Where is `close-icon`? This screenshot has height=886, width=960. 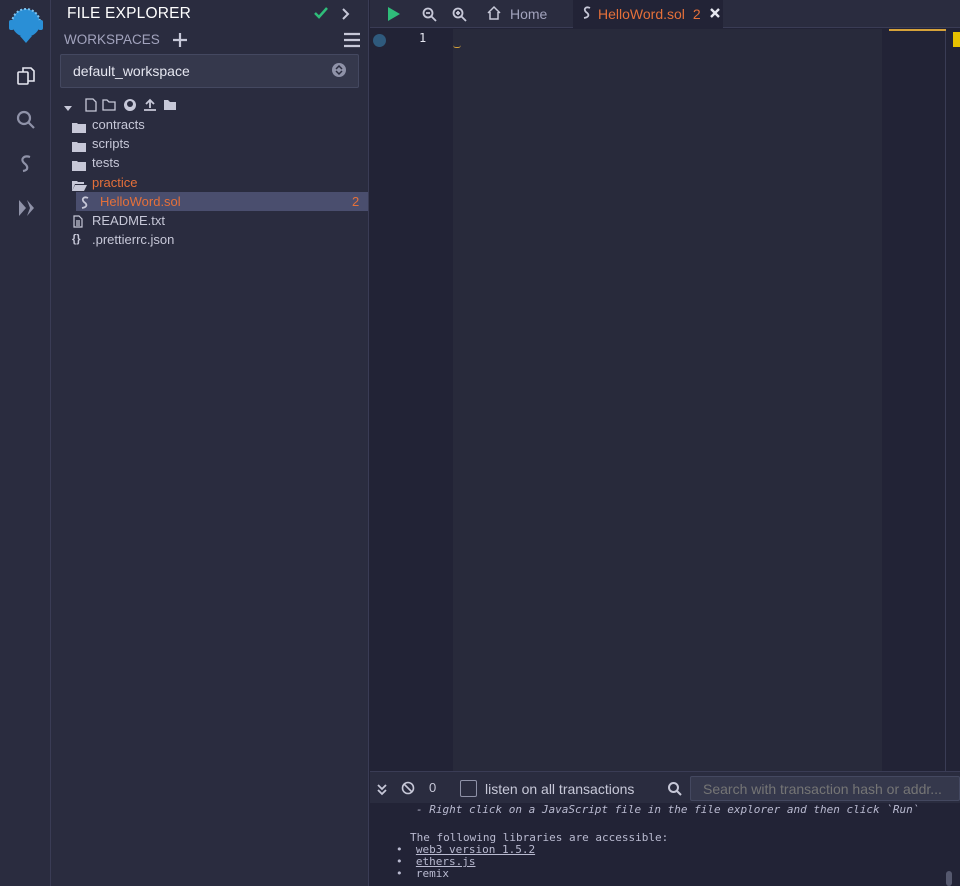 close-icon is located at coordinates (715, 14).